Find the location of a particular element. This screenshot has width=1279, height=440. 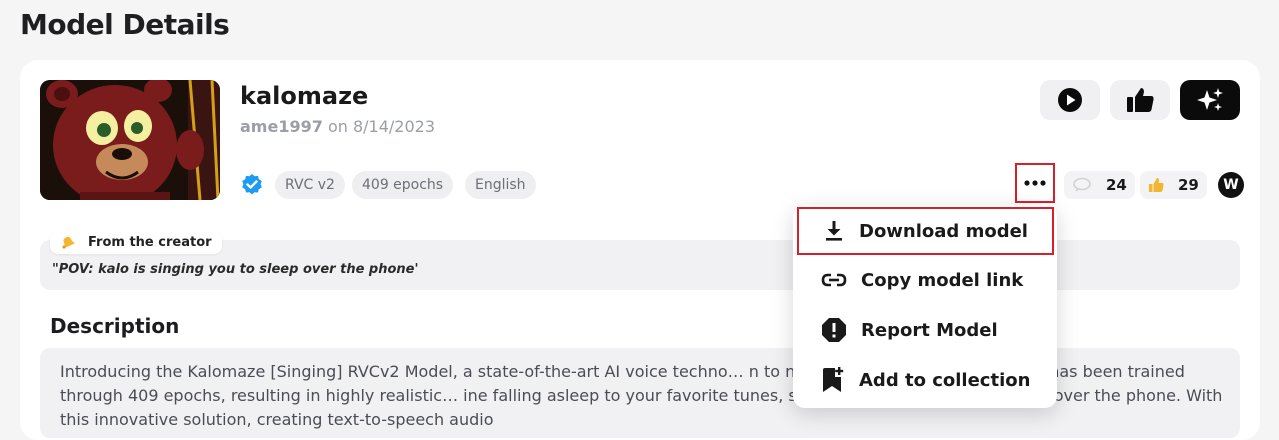

report-icon is located at coordinates (834, 330).